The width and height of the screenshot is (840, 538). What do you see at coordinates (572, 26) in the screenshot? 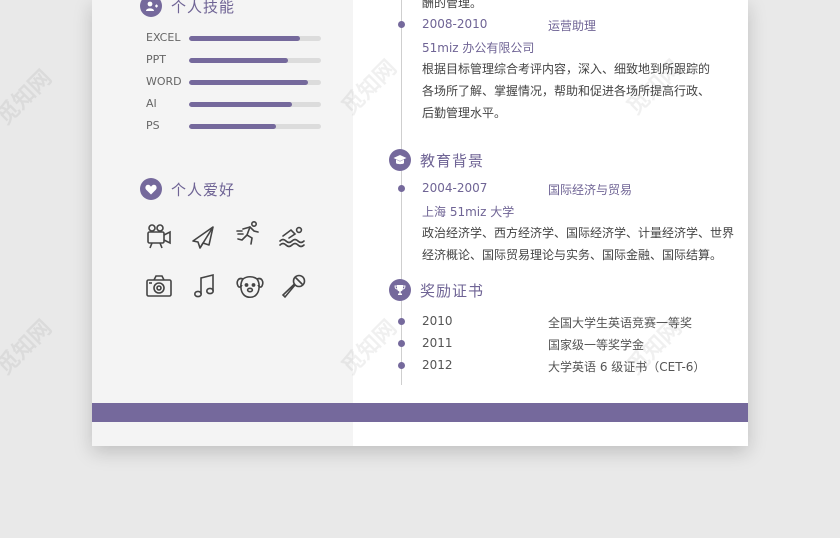
I see `experience-role: 运营助理` at bounding box center [572, 26].